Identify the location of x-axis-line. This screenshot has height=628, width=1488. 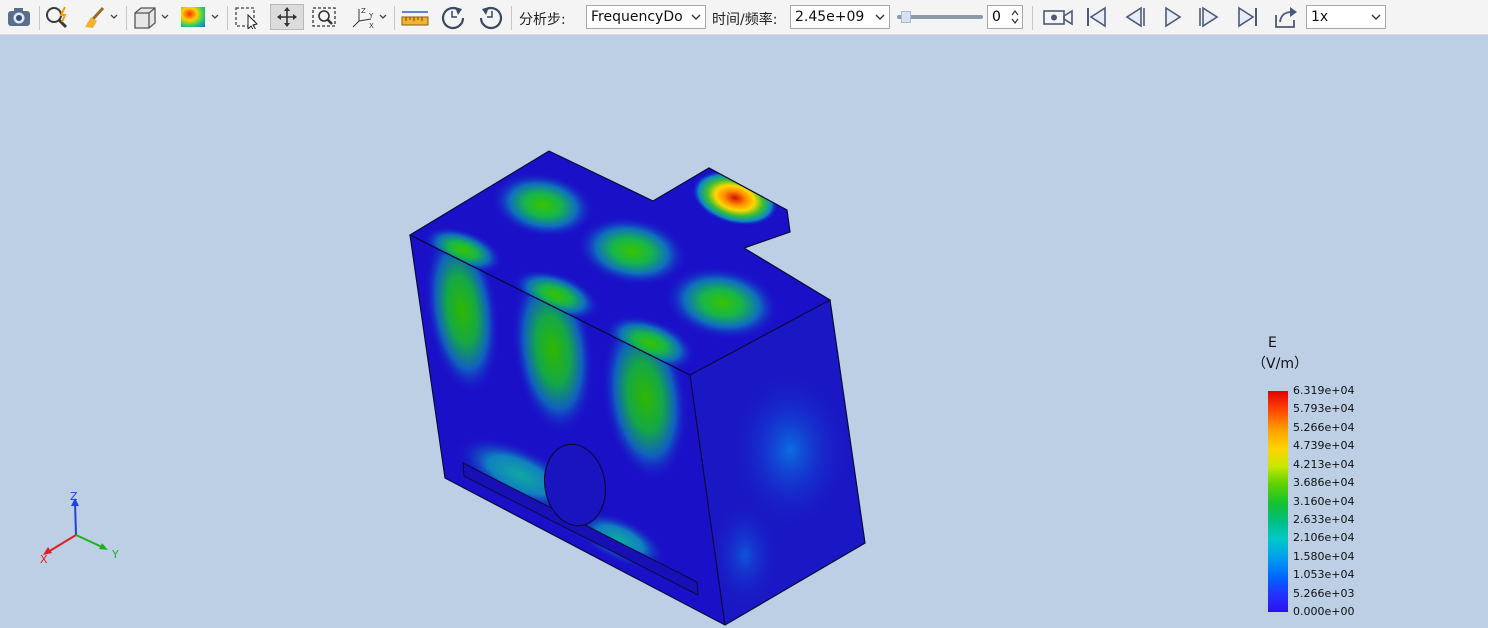
(62, 543).